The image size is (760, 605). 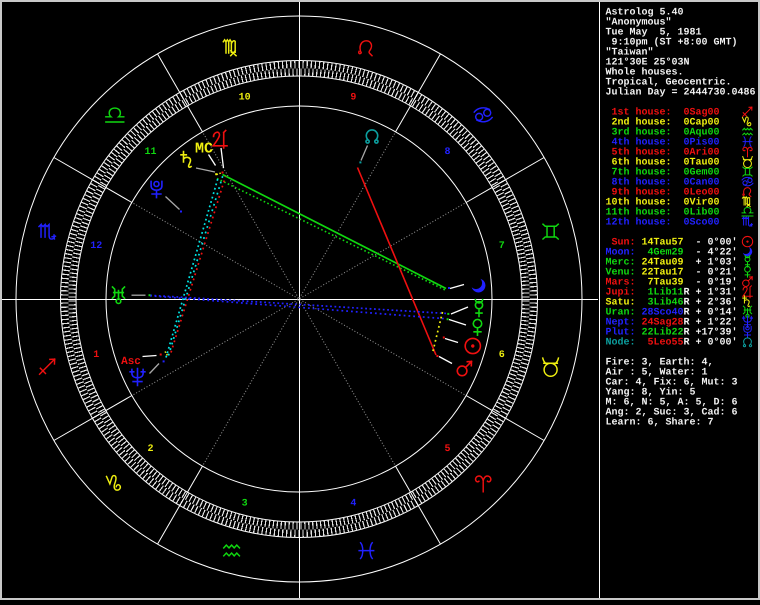 What do you see at coordinates (353, 98) in the screenshot?
I see `svg-text: 9` at bounding box center [353, 98].